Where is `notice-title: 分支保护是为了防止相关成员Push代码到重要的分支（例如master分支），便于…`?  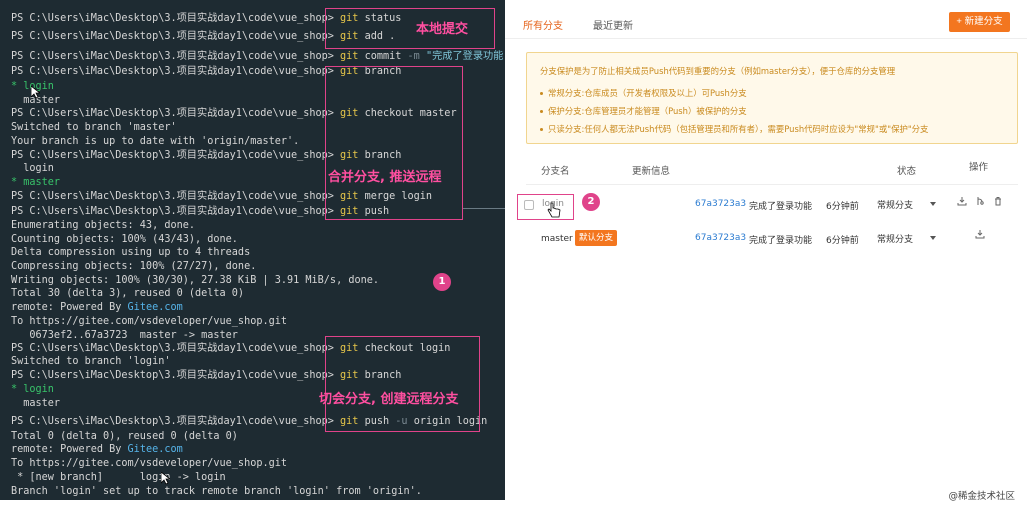
notice-title: 分支保护是为了防止相关成员Push代码到重要的分支（例如master分支），便于… is located at coordinates (718, 71).